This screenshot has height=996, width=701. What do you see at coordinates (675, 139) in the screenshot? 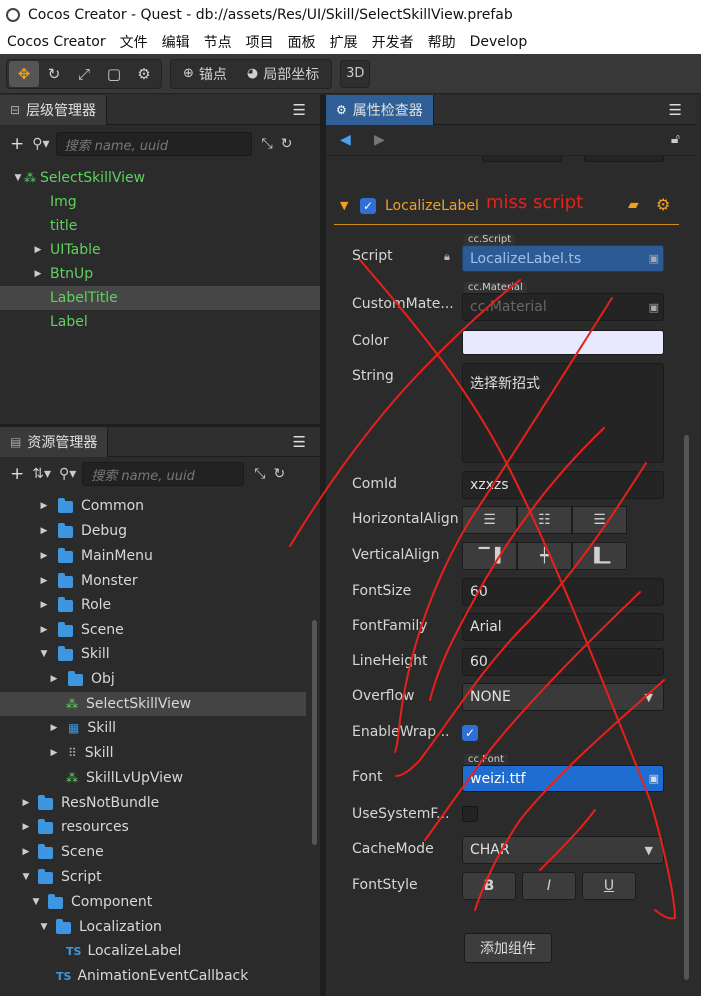
I see `lock-icon: 🔓︎` at bounding box center [675, 139].